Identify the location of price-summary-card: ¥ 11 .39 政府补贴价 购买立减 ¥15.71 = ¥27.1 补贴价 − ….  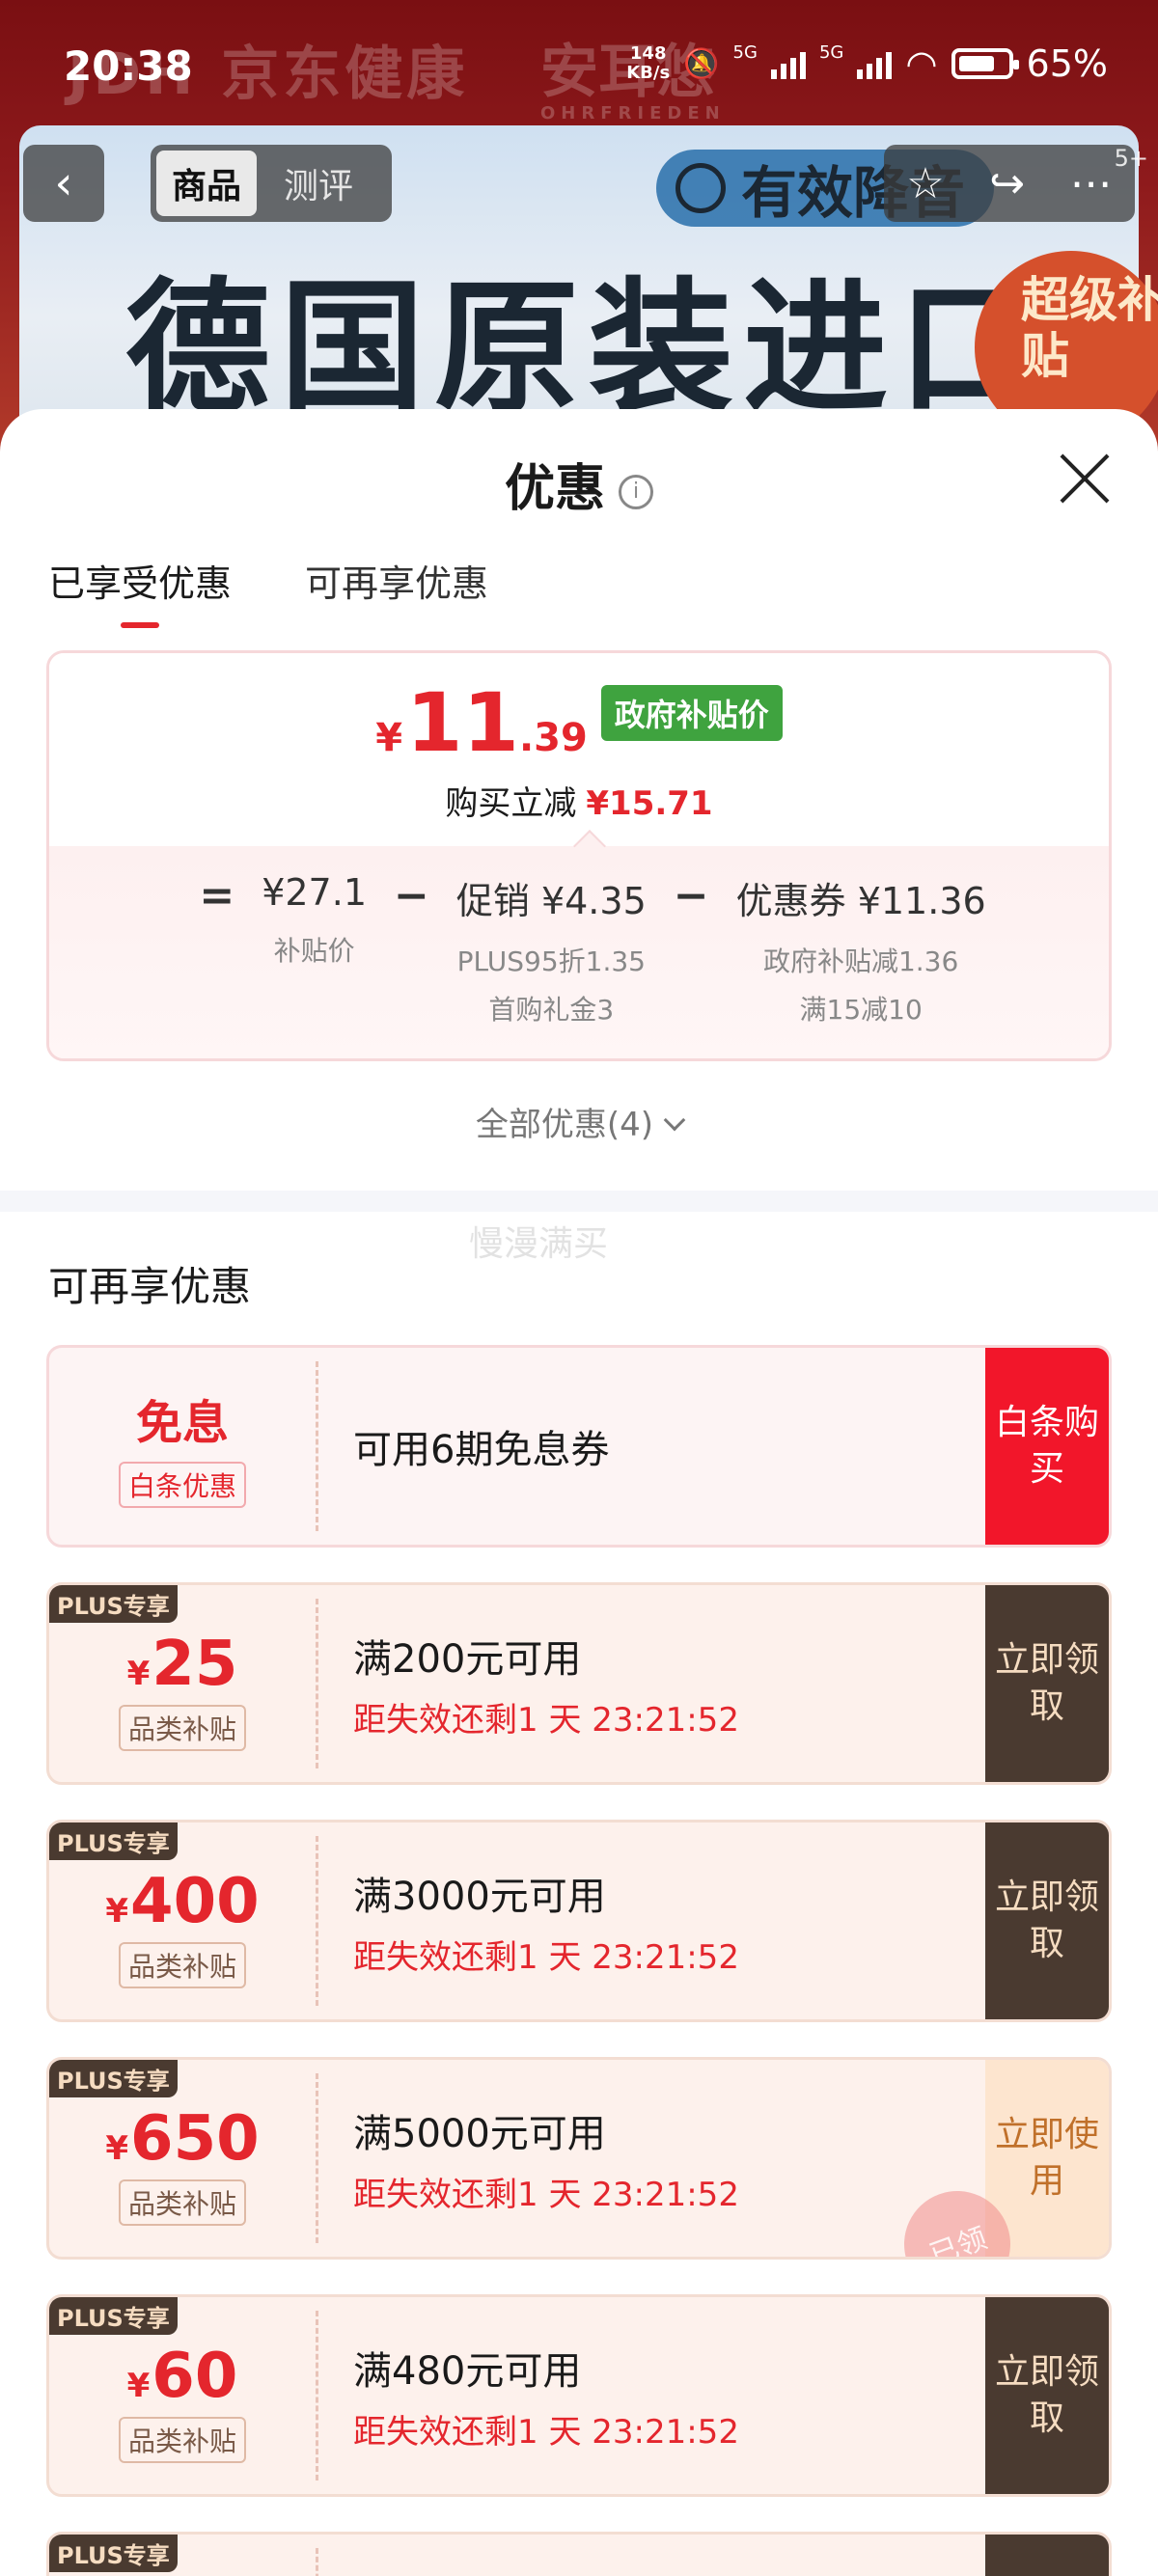
(579, 856).